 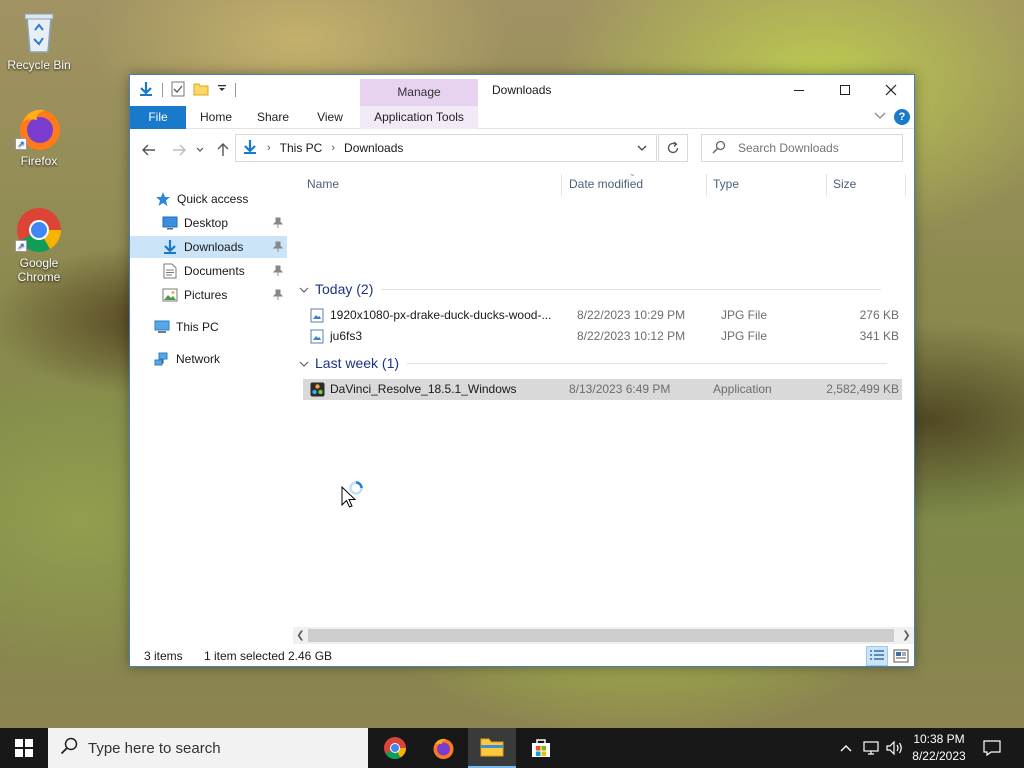 What do you see at coordinates (871, 748) in the screenshot?
I see `network-status-icon` at bounding box center [871, 748].